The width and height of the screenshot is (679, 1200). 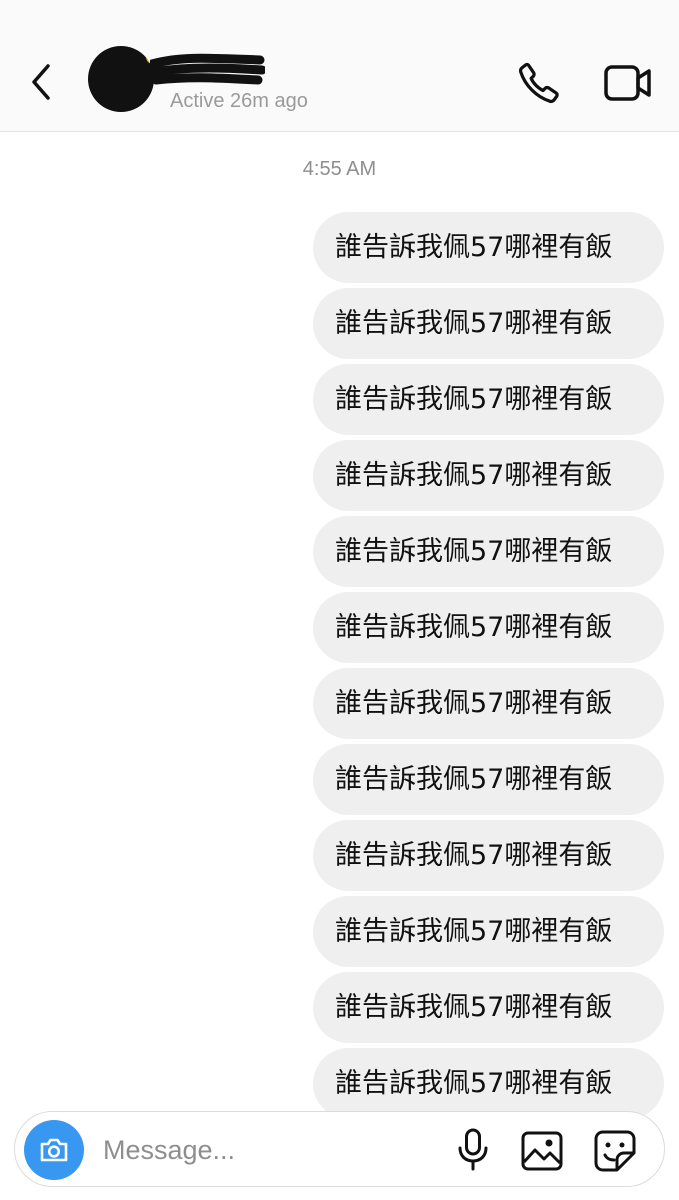 I want to click on microphone-icon, so click(x=473, y=1149).